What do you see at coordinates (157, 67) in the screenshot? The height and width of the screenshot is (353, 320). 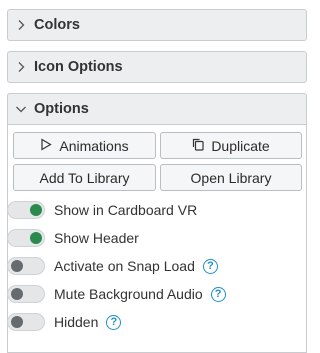 I see `section-header-icon-options: Icon Options` at bounding box center [157, 67].